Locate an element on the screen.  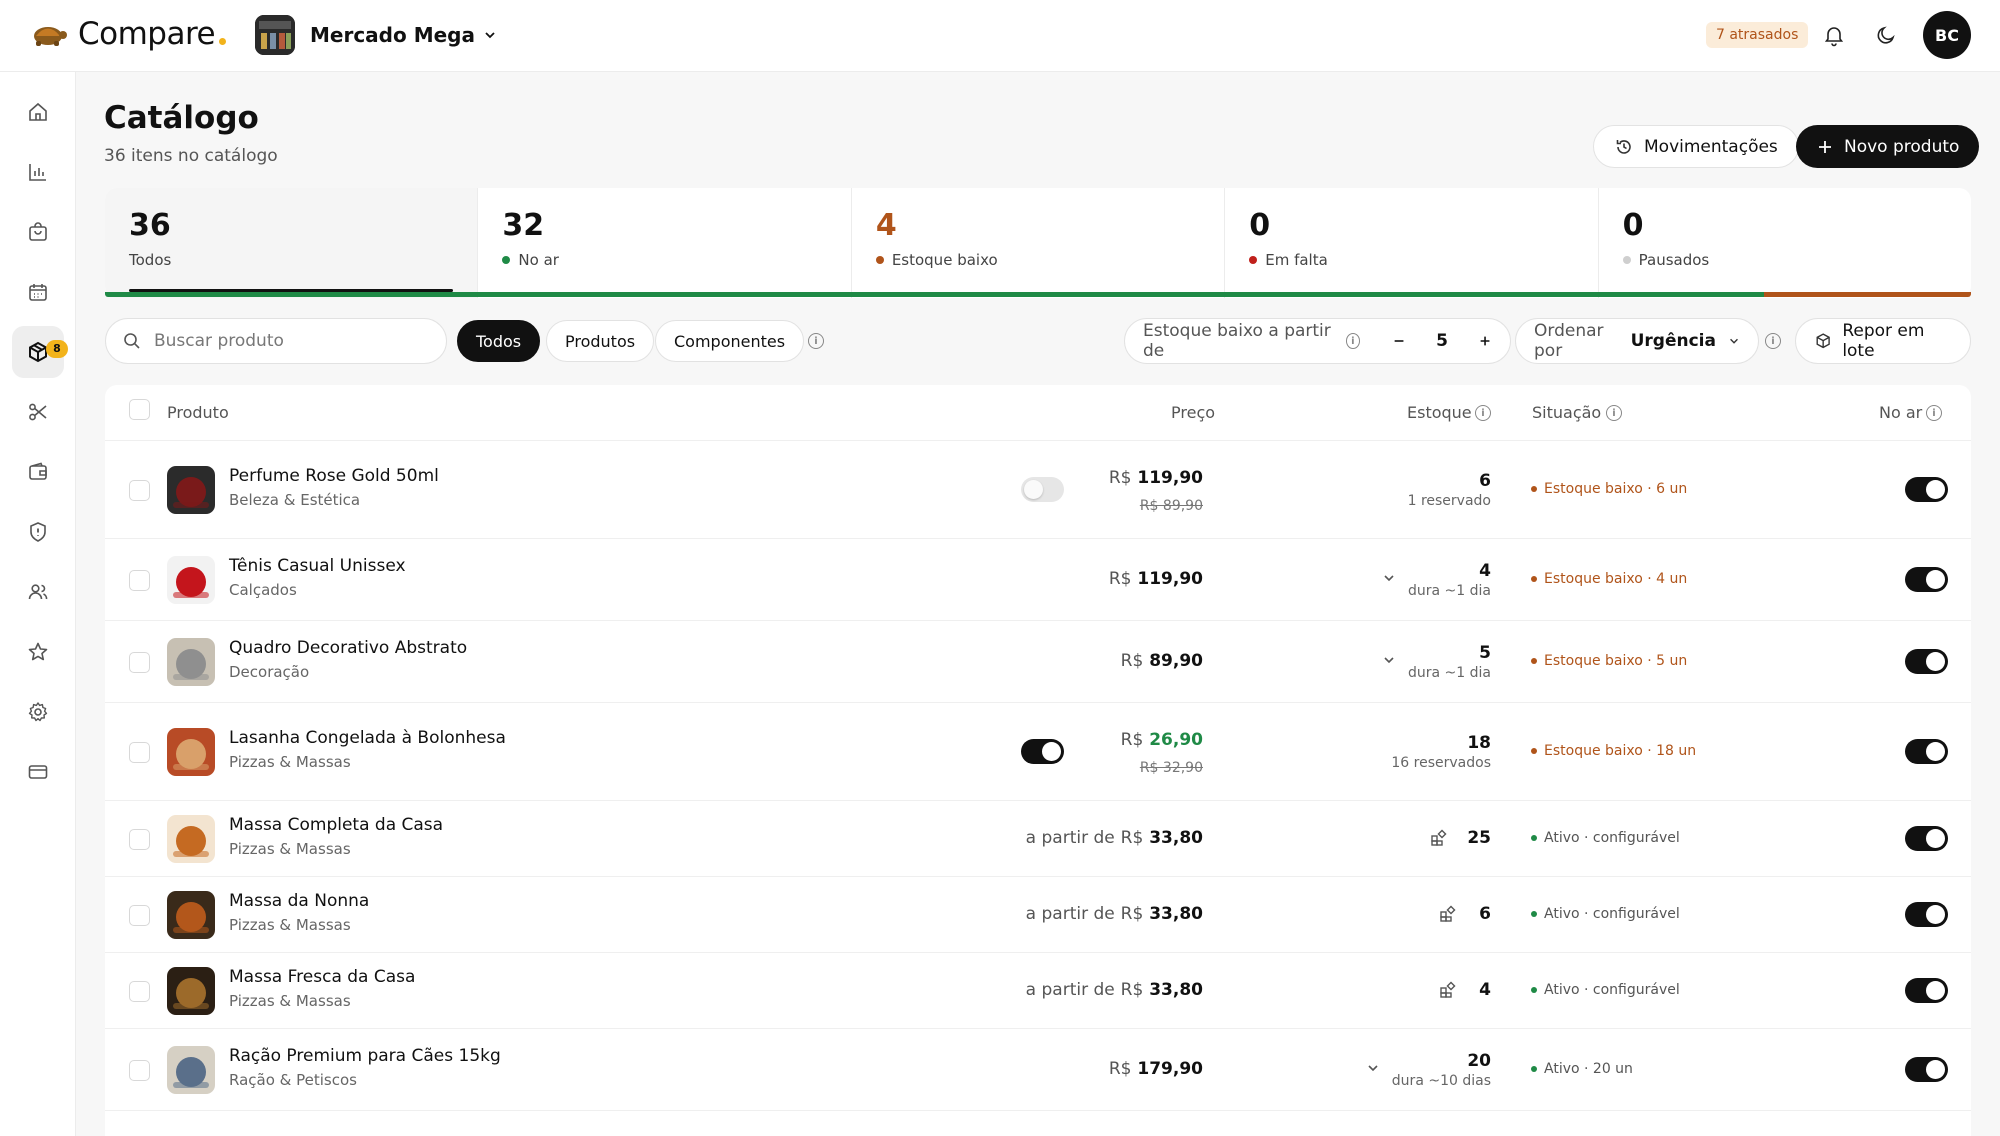
tab-components: Componentes is located at coordinates (730, 341).